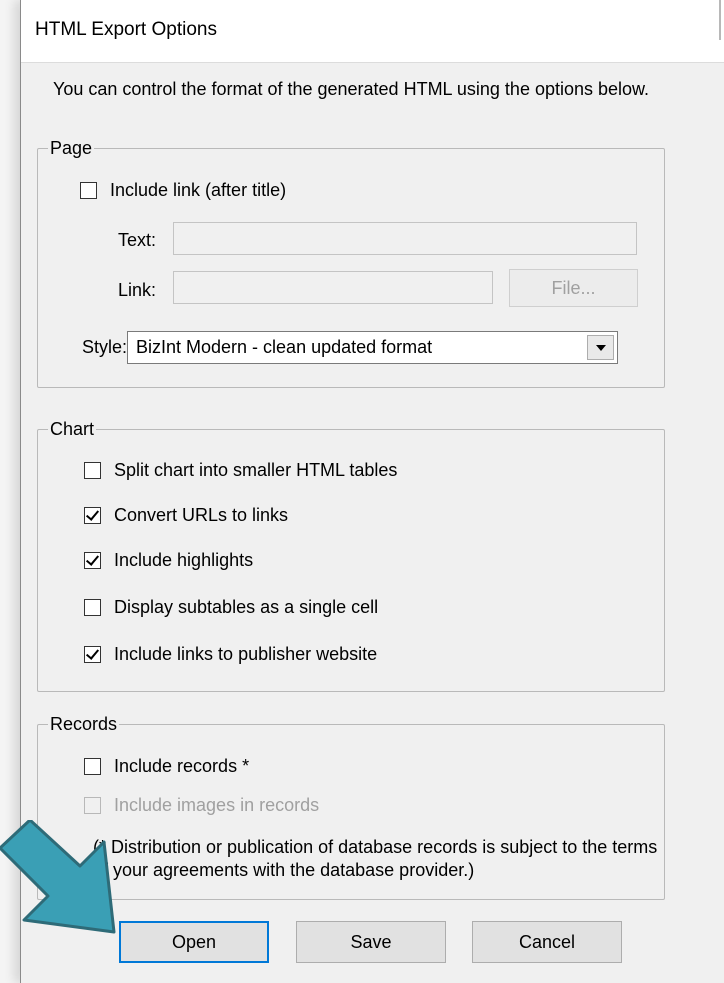 The image size is (724, 983). I want to click on include-records-label: Include records *, so click(182, 766).